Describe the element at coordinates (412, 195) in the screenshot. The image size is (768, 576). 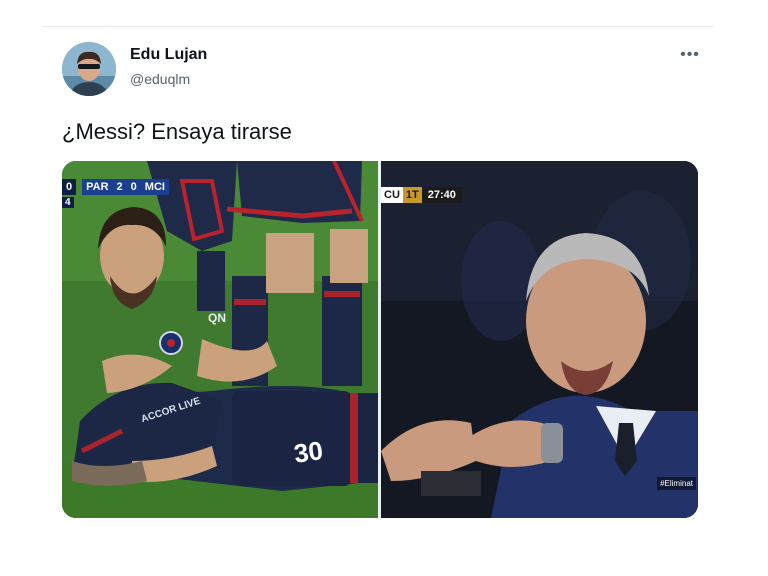
I see `period-label: 1T` at that location.